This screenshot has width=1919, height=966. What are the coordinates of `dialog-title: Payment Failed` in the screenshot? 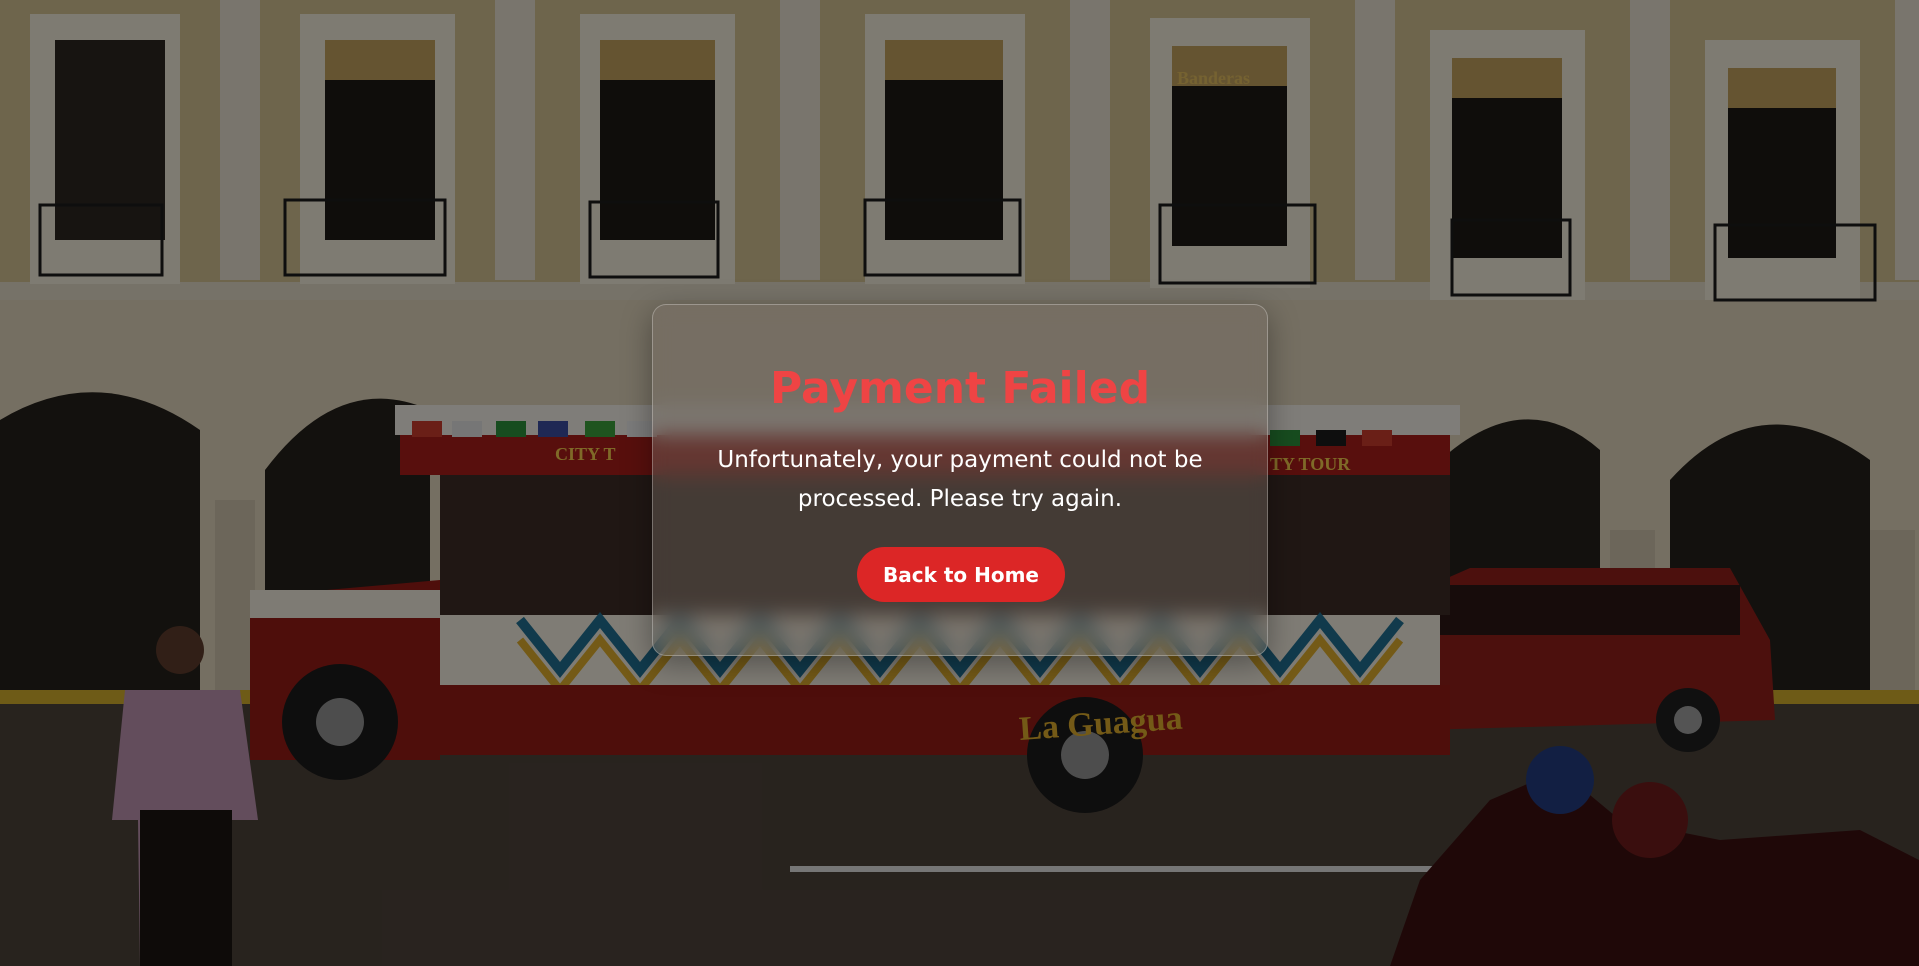 It's located at (960, 388).